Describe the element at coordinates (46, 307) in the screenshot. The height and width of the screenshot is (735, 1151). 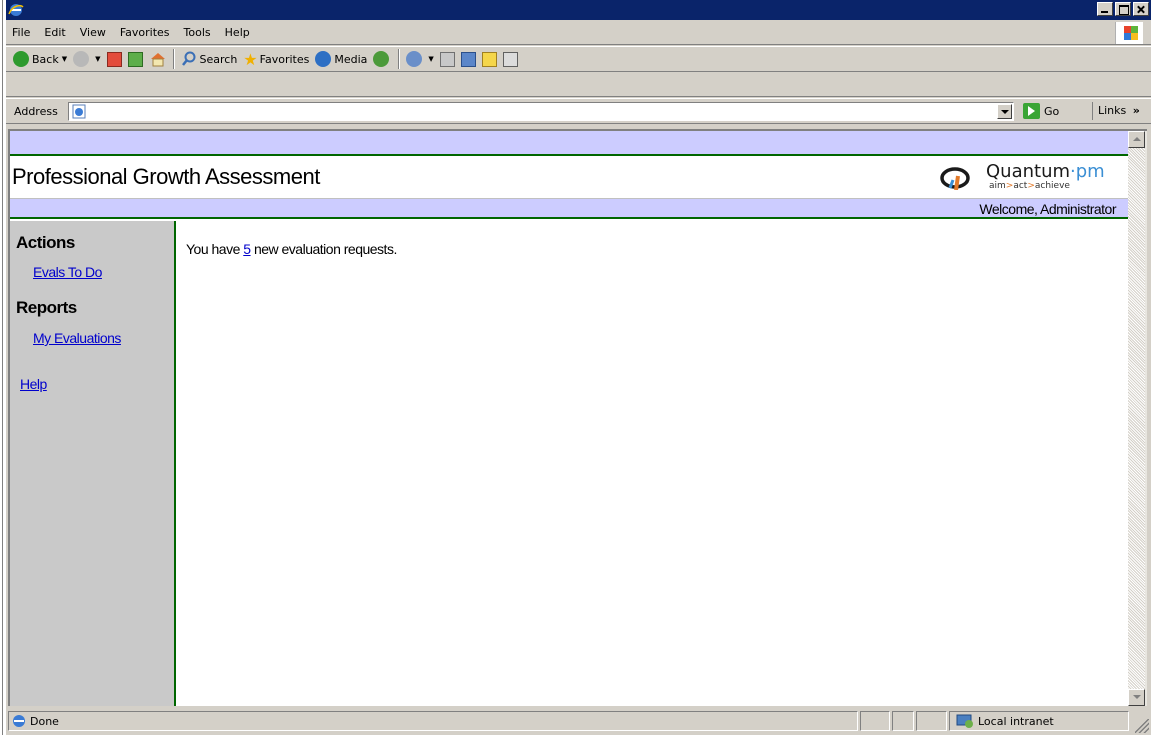
I see `reports-heading: Reports` at that location.